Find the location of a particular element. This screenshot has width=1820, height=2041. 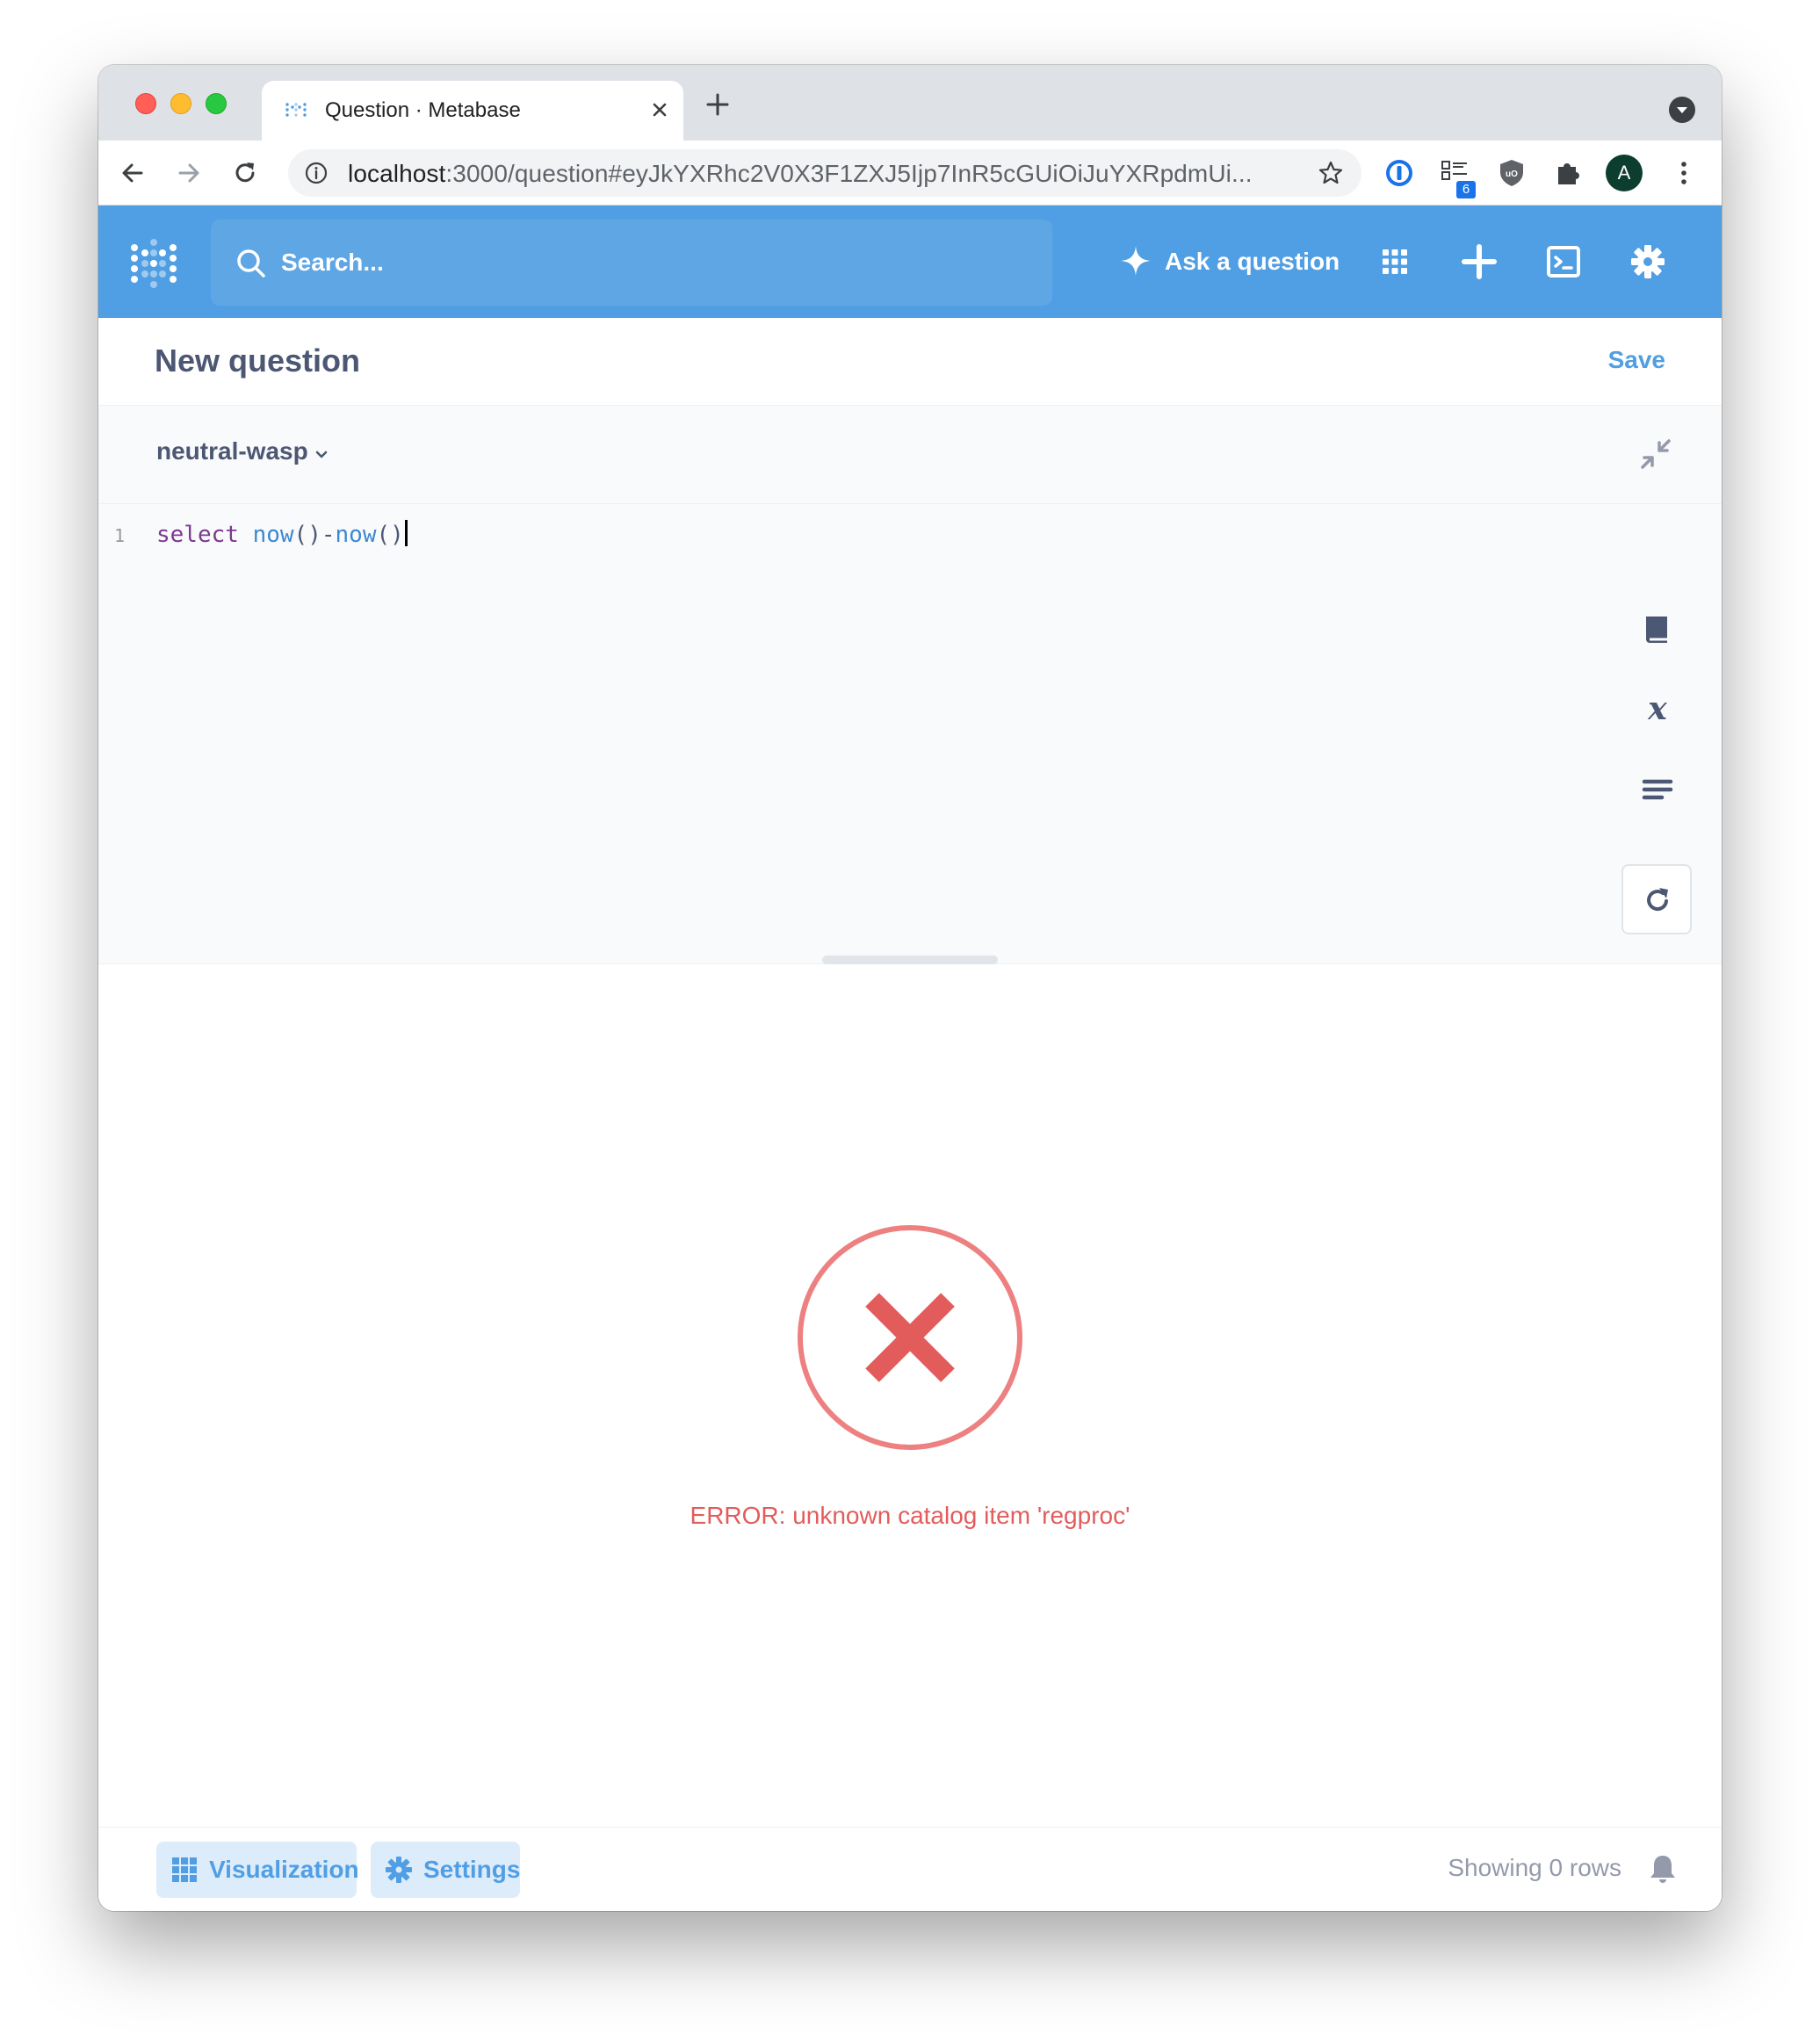

shield-icon: uO is located at coordinates (1511, 173).